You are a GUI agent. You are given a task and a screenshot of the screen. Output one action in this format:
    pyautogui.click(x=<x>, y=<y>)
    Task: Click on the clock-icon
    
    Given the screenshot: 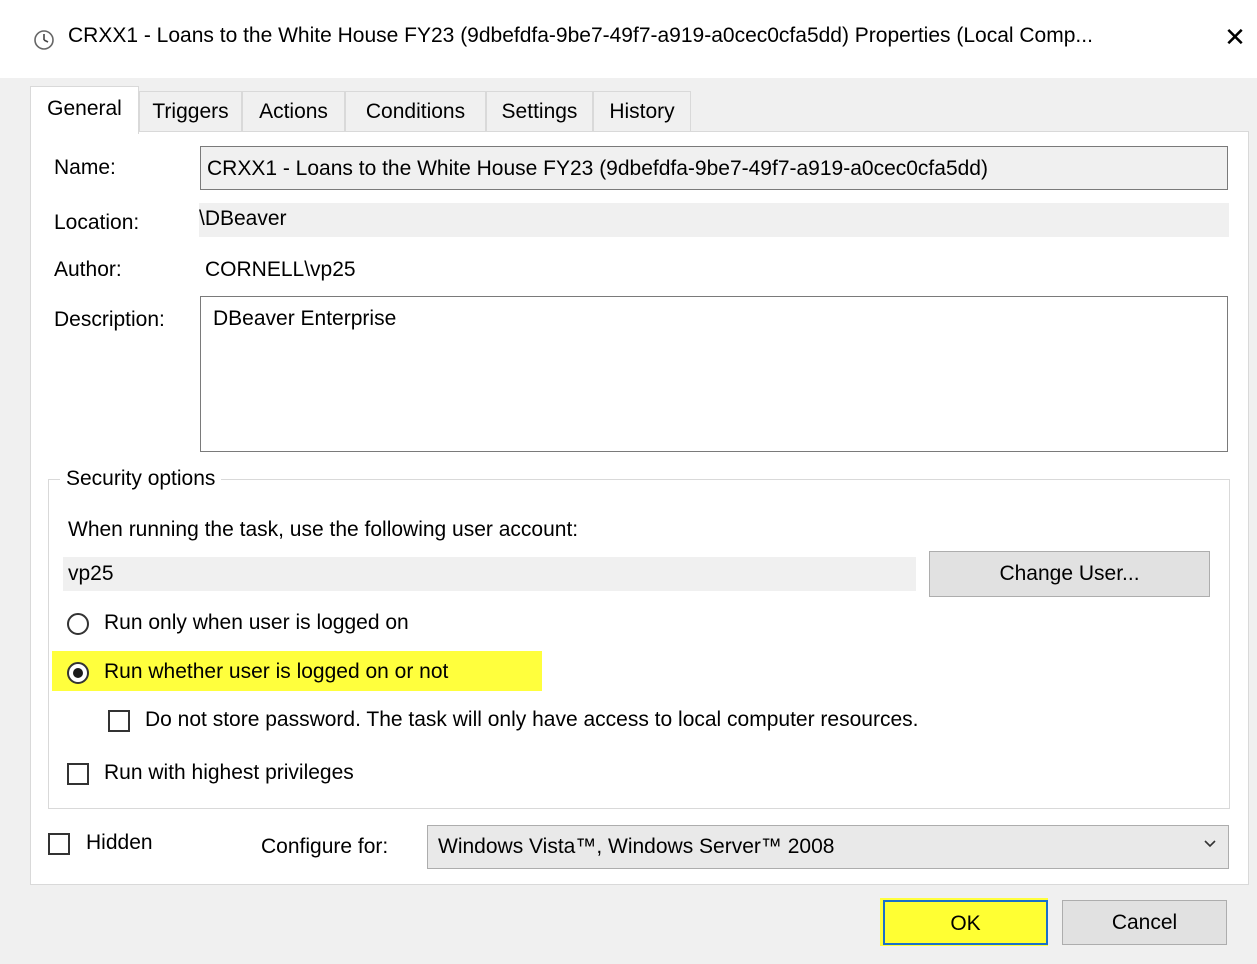 What is the action you would take?
    pyautogui.click(x=44, y=40)
    